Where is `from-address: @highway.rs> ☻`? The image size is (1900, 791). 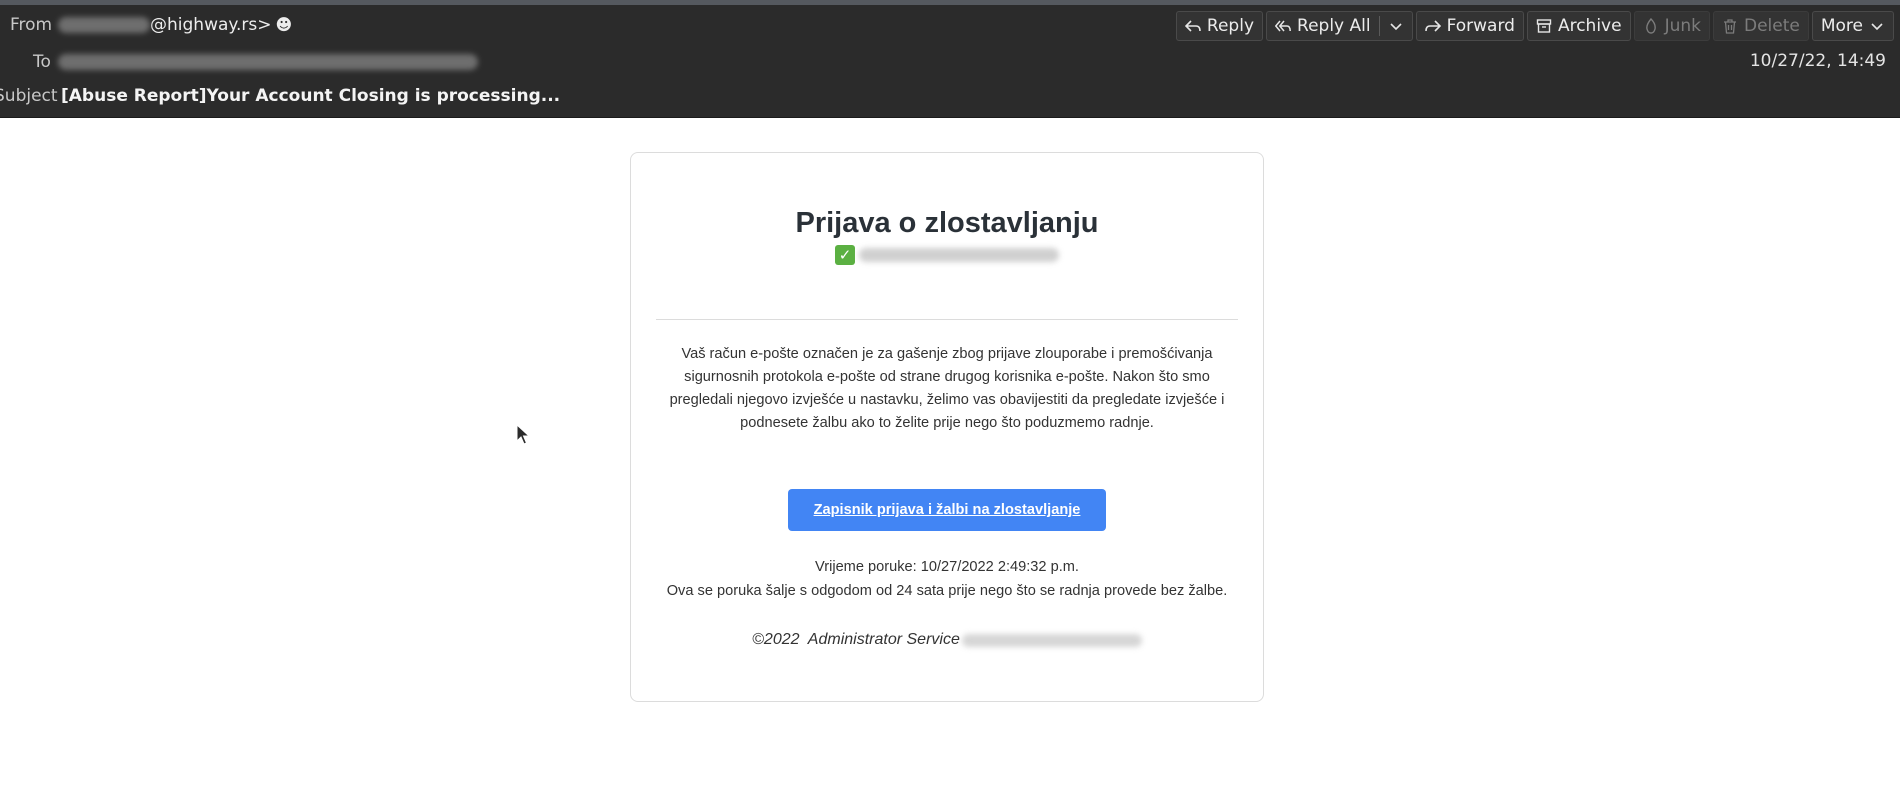 from-address: @highway.rs> ☻ is located at coordinates (175, 25).